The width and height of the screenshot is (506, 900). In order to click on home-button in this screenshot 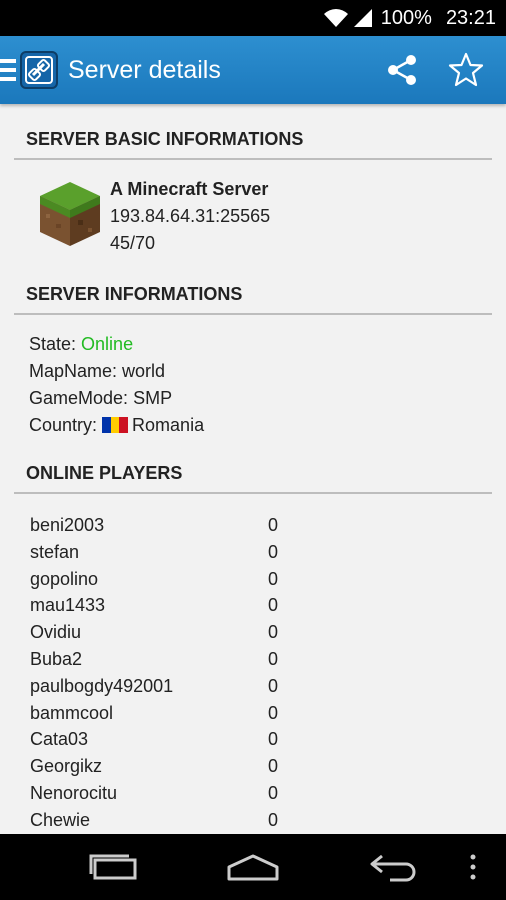, I will do `click(253, 867)`.